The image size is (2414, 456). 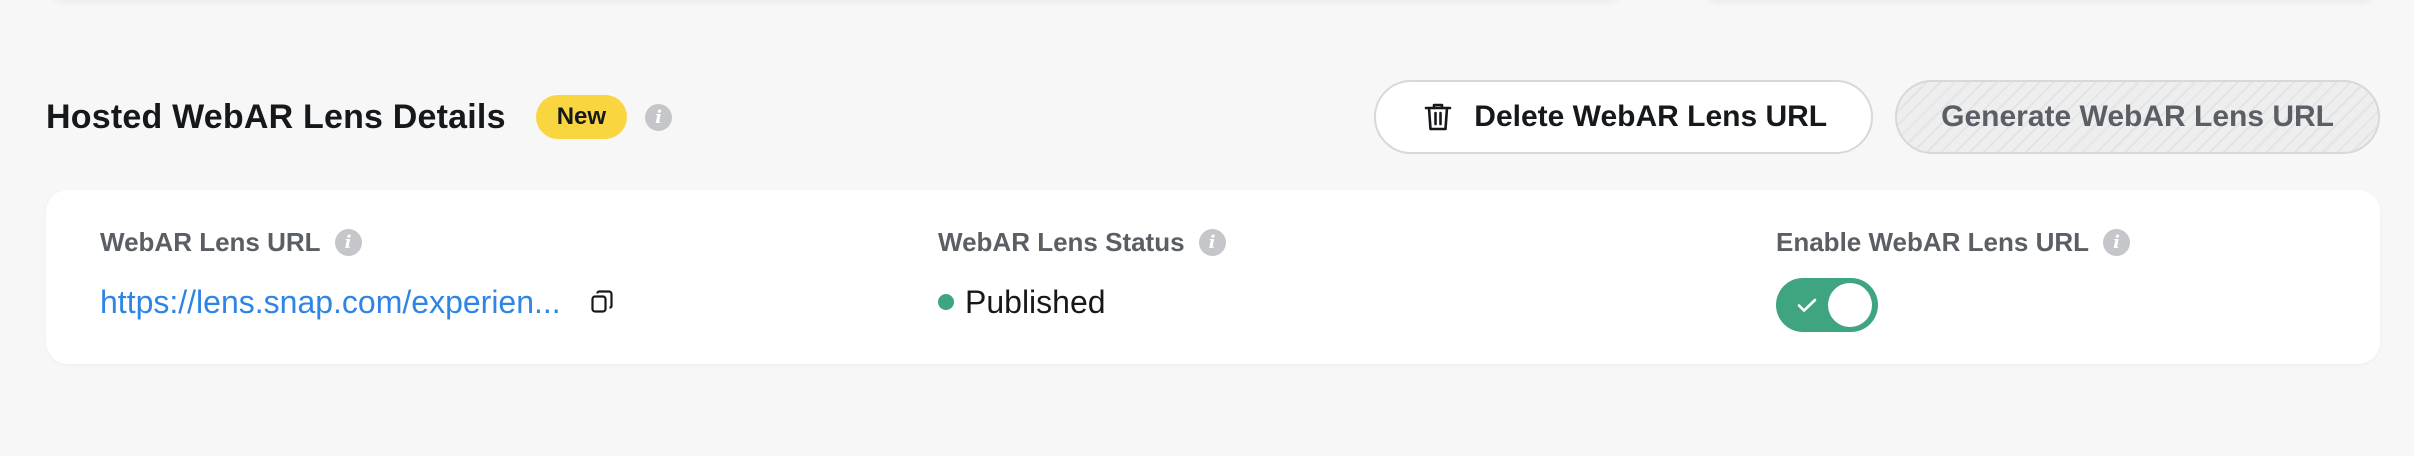 I want to click on generate-button-label: Generate WebAR Lens URL, so click(x=2137, y=116).